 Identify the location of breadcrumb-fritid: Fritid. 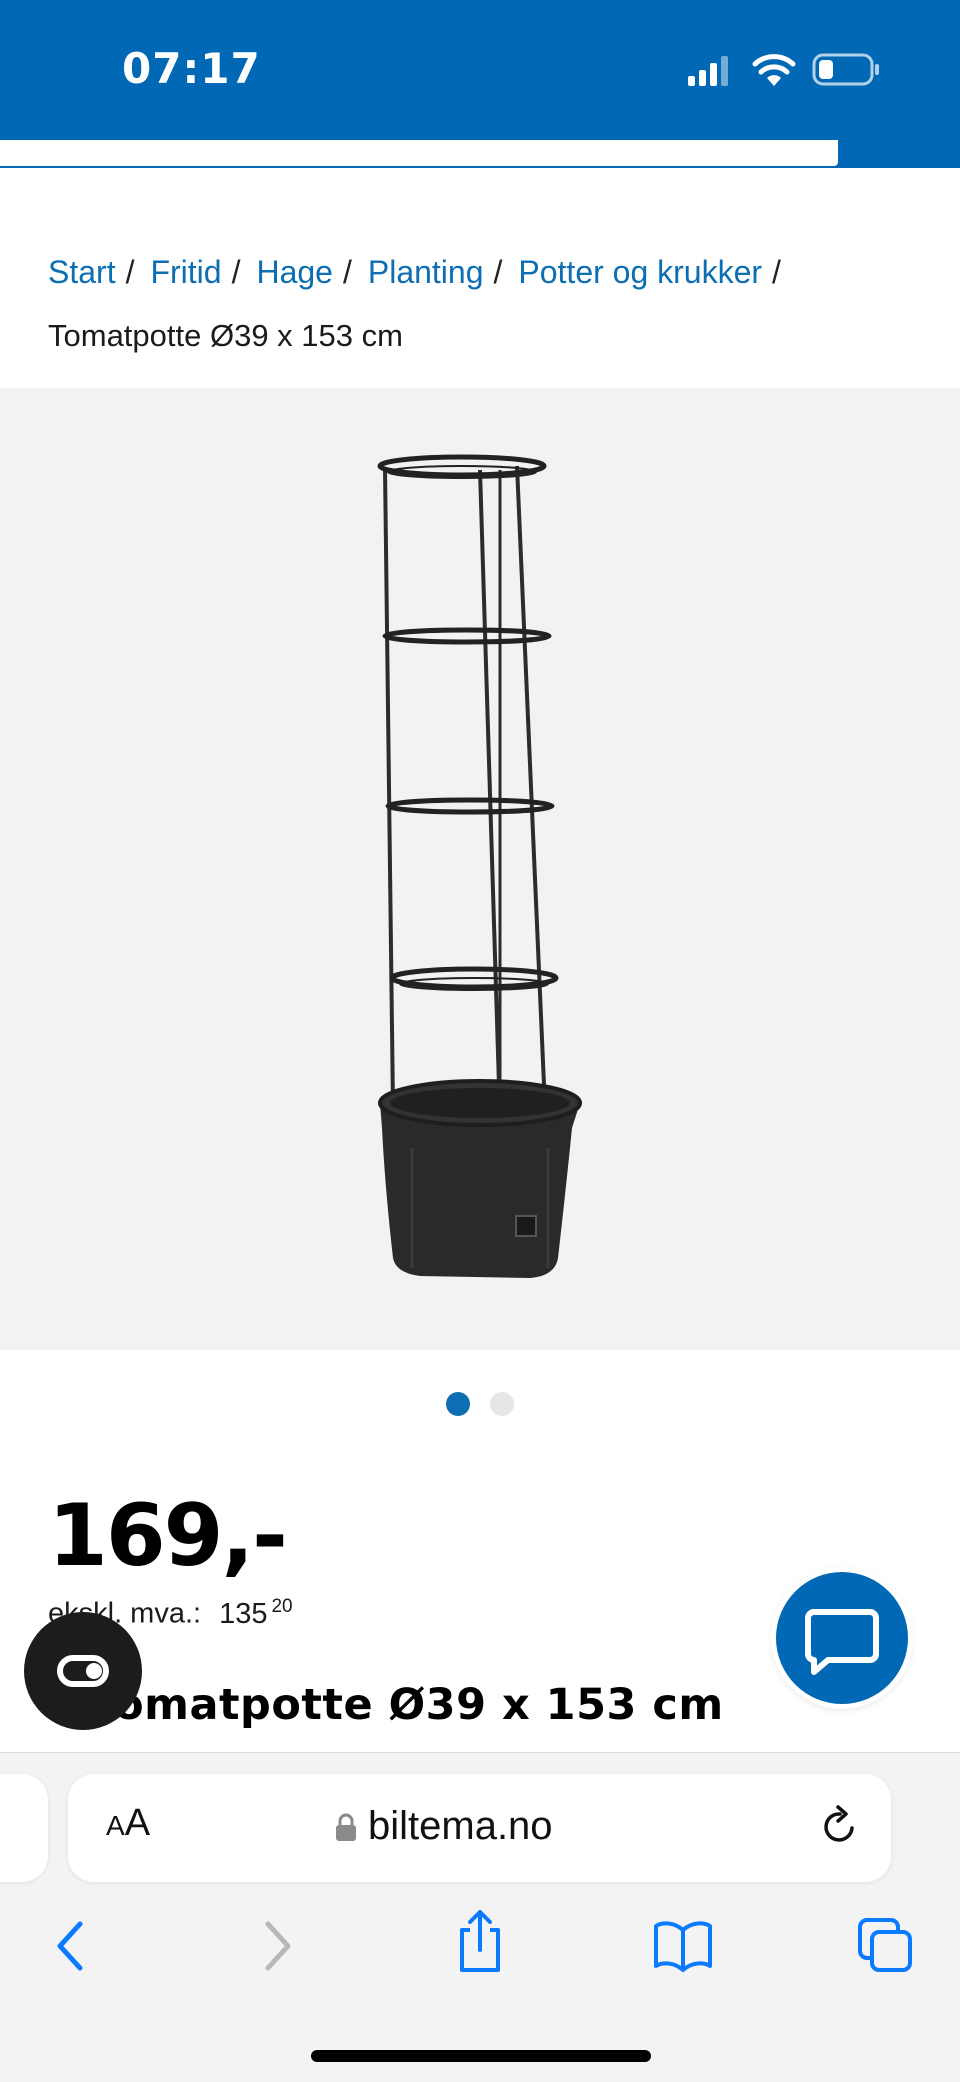
(185, 272).